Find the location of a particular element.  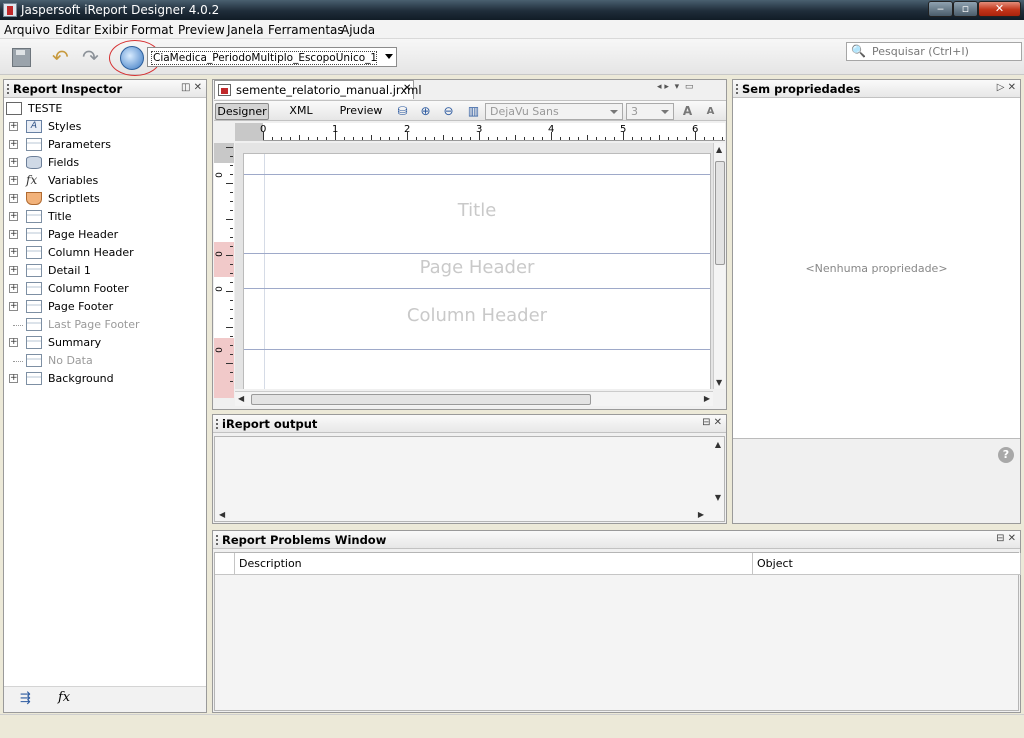

menu-janela: Janela is located at coordinates (245, 30).